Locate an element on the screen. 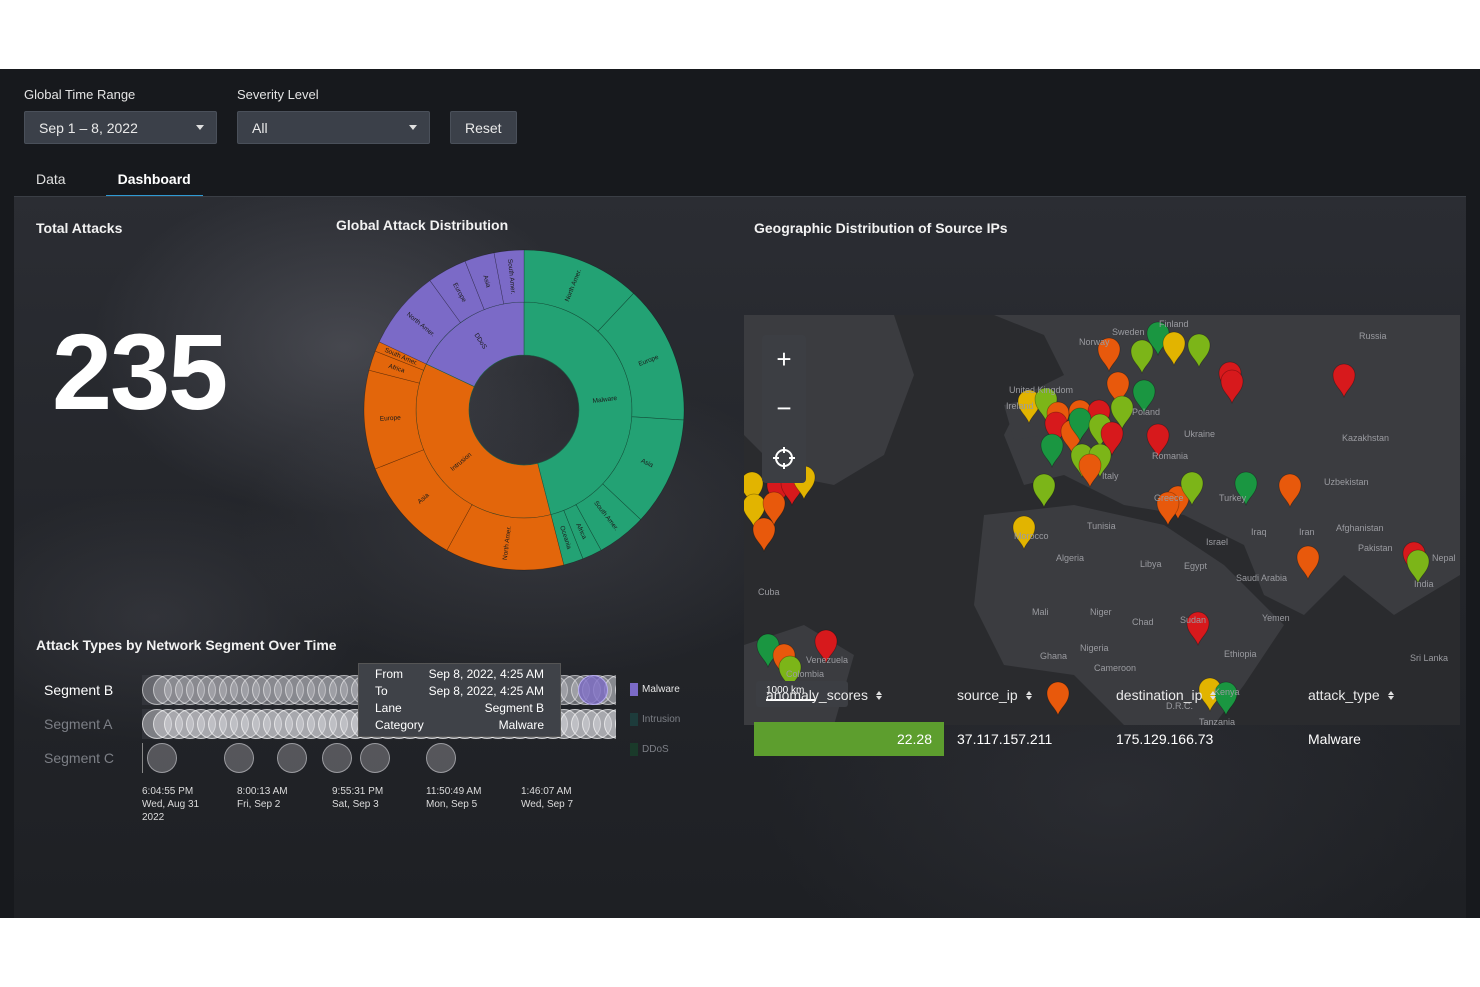 Image resolution: width=1480 pixels, height=987 pixels. destination-ip-cell: 175.129.166.73 is located at coordinates (1165, 739).